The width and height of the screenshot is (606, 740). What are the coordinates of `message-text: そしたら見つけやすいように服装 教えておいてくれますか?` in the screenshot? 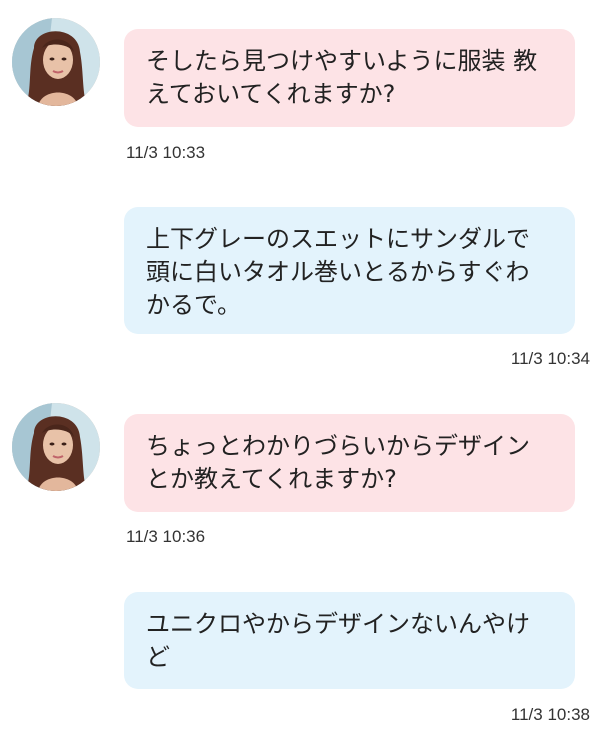 It's located at (342, 77).